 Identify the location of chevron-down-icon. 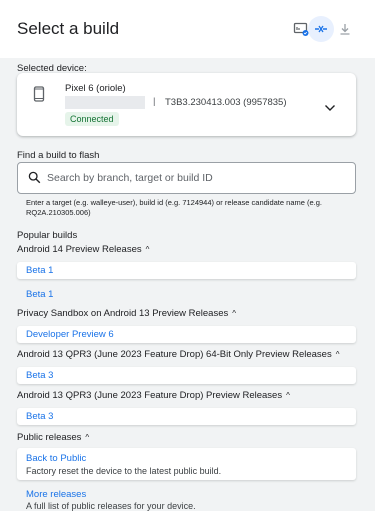
(330, 108).